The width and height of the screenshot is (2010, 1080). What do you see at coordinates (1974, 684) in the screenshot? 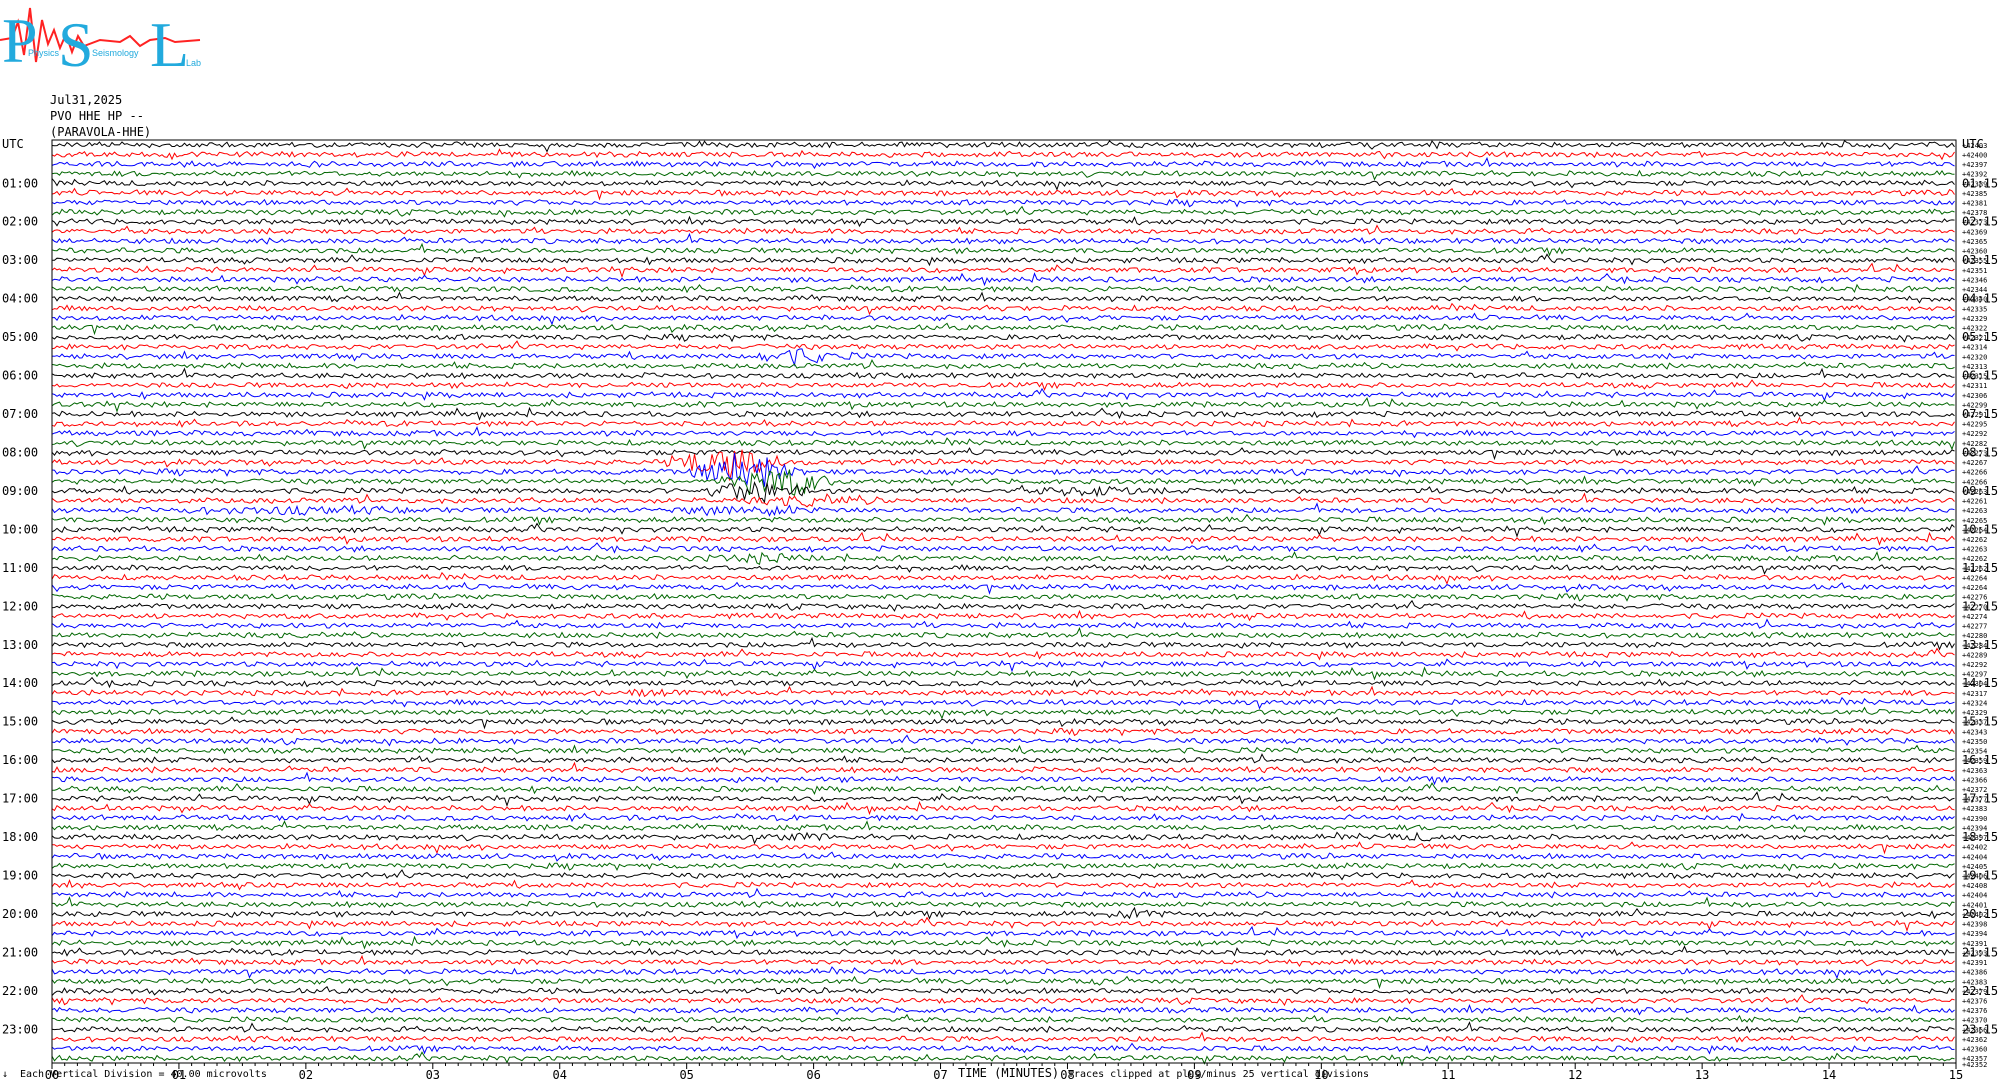
I see `right-value-label: +42304` at bounding box center [1974, 684].